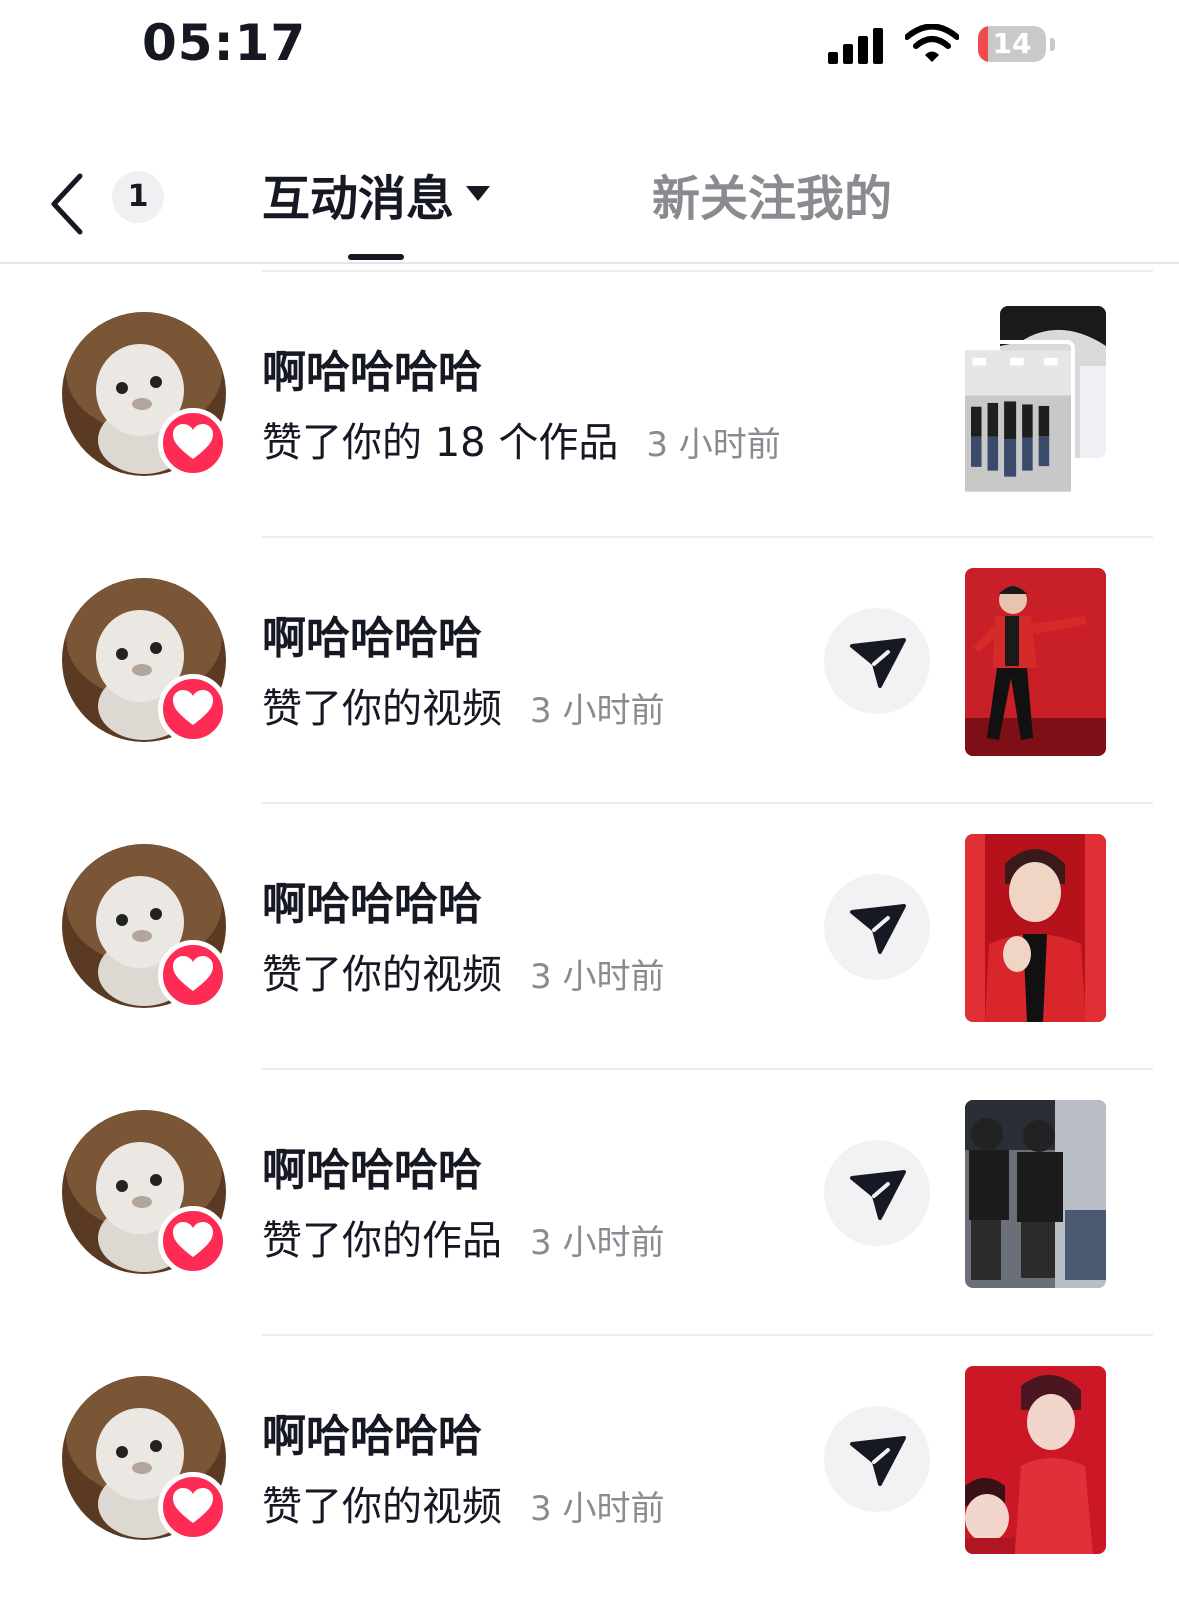 The height and width of the screenshot is (1603, 1179). What do you see at coordinates (1052, 44) in the screenshot?
I see `battery-tip` at bounding box center [1052, 44].